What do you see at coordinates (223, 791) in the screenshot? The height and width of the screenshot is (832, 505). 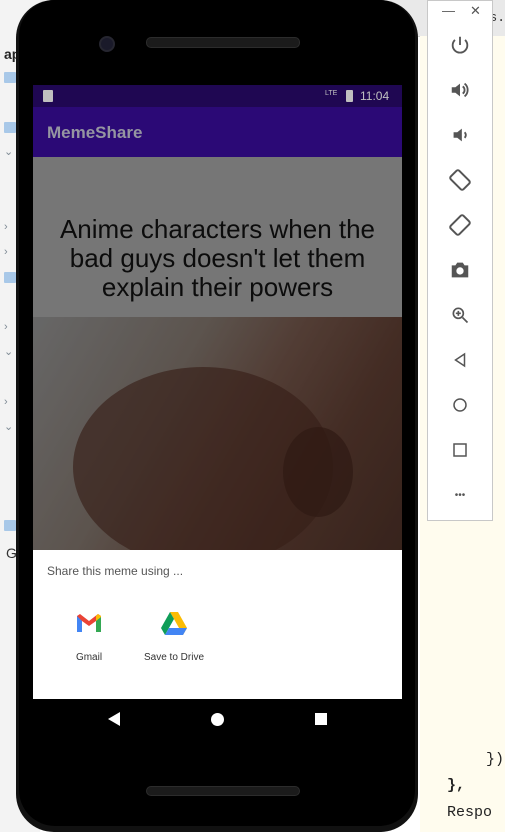 I see `bottom-speaker` at bounding box center [223, 791].